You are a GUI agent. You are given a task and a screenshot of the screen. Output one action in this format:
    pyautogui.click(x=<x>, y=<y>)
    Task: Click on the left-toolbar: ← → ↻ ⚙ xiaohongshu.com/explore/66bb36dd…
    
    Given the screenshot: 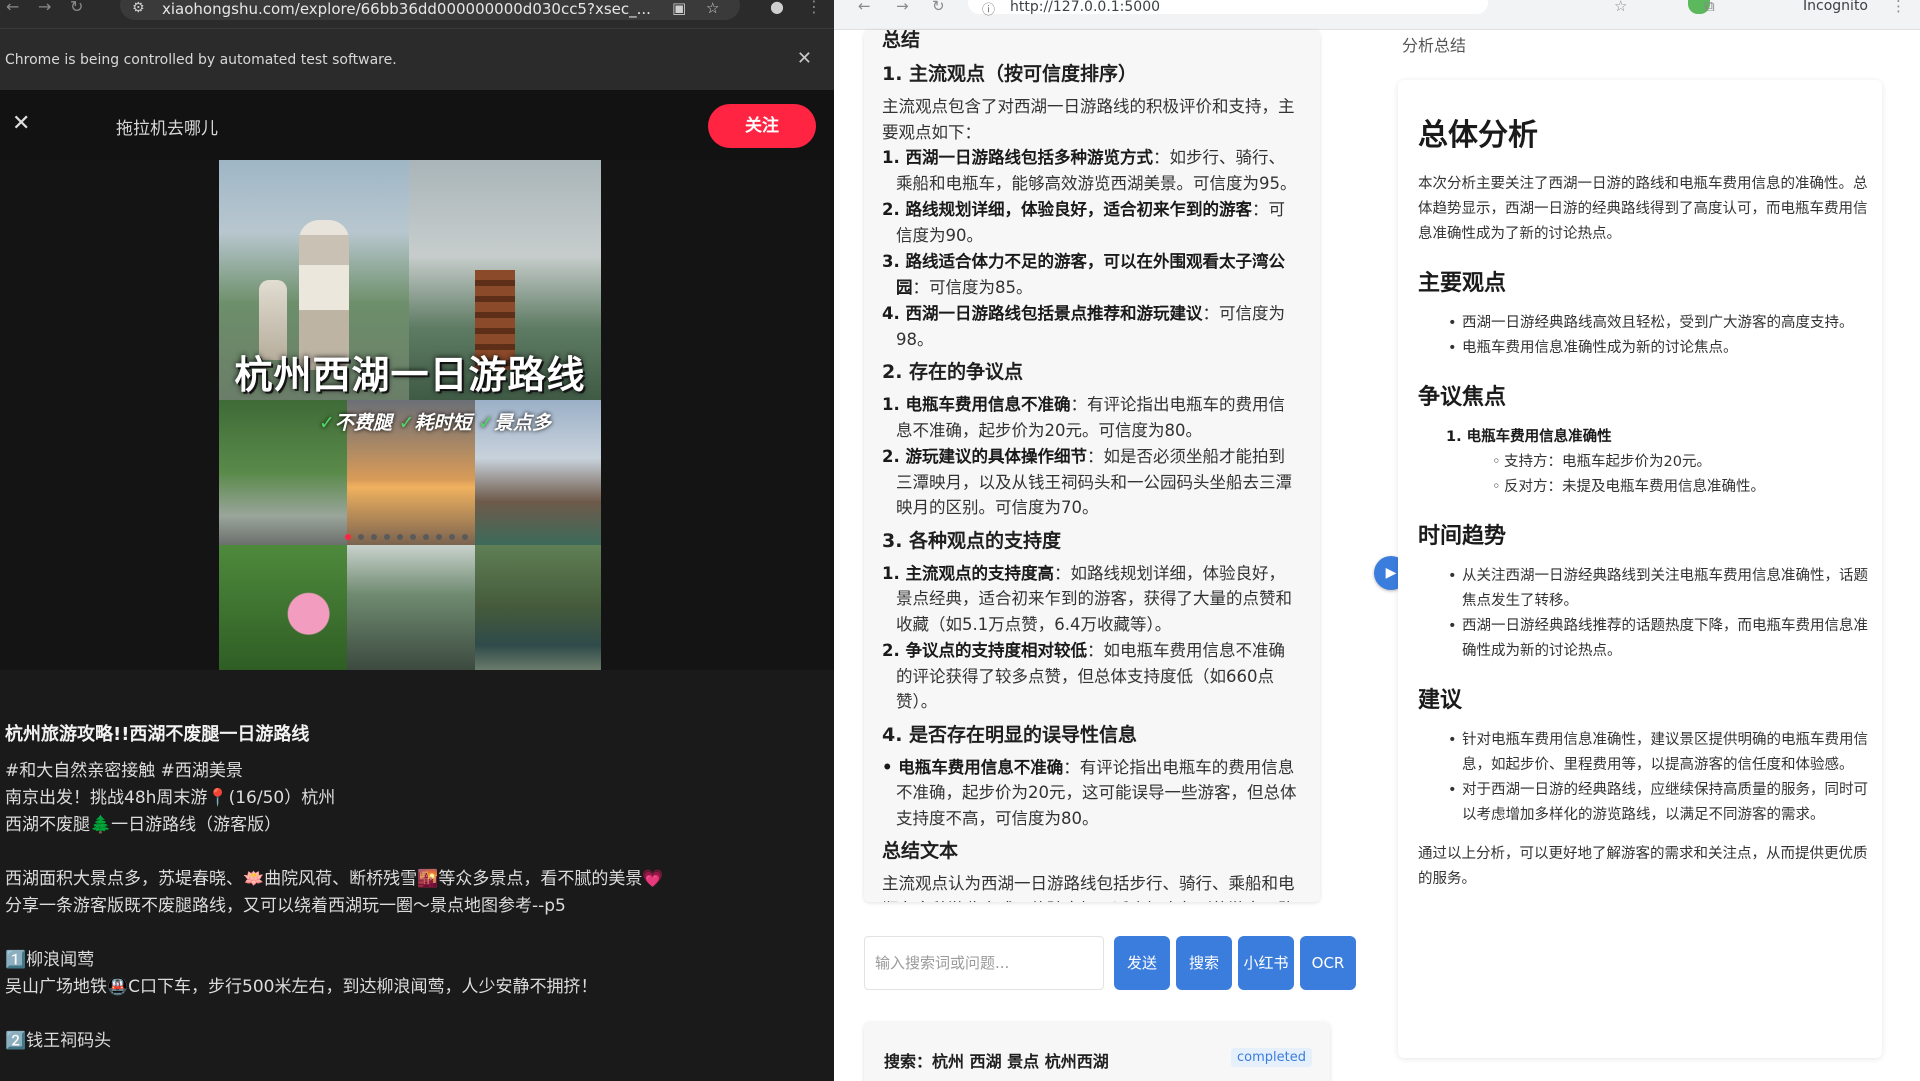 What is the action you would take?
    pyautogui.click(x=417, y=14)
    